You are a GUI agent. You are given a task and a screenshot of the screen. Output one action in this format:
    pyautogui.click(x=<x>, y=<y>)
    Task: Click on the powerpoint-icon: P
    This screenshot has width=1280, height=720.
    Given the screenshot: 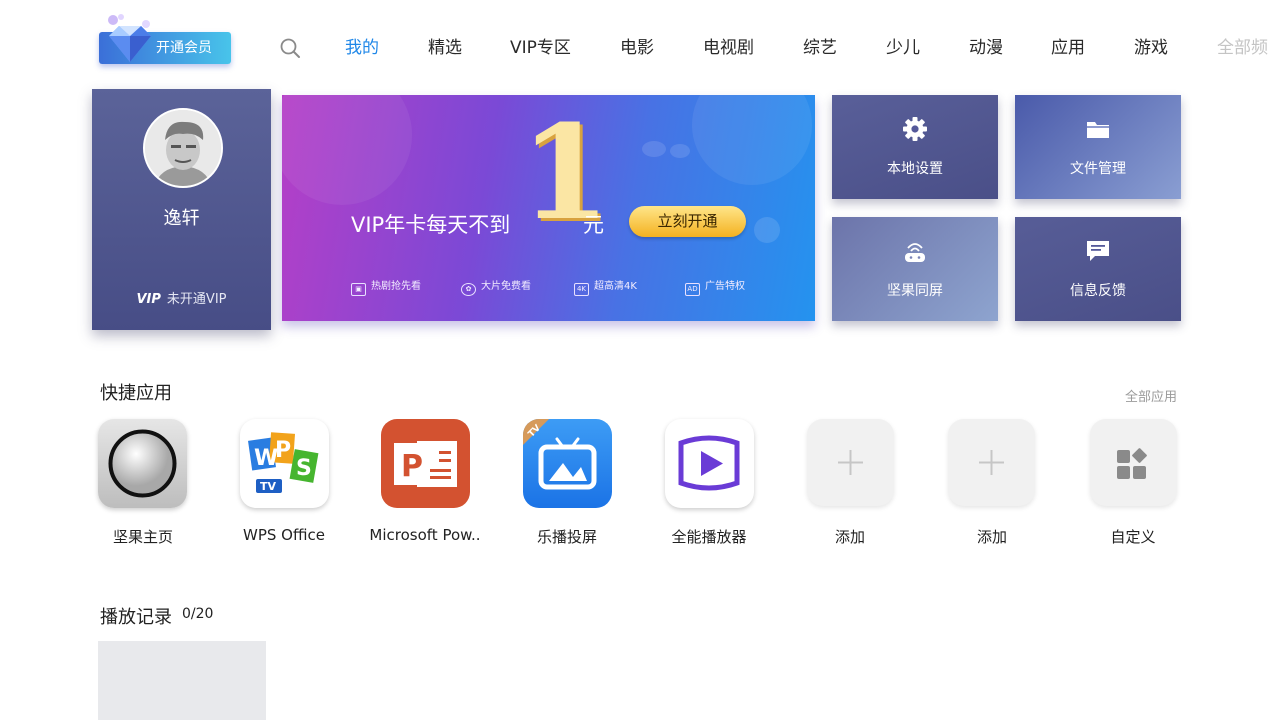 What is the action you would take?
    pyautogui.click(x=425, y=464)
    